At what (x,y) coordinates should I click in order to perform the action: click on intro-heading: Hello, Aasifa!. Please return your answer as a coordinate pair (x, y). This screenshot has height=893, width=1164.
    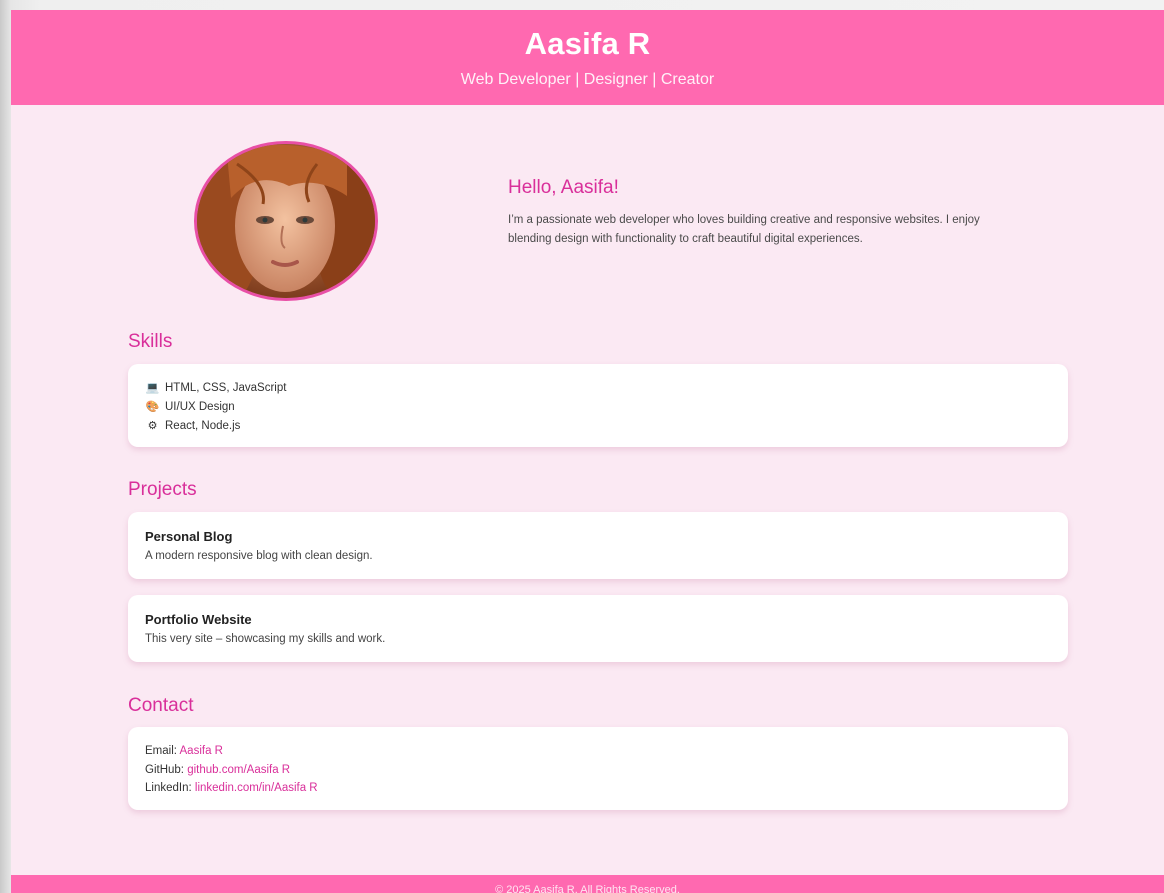
    Looking at the image, I should click on (563, 187).